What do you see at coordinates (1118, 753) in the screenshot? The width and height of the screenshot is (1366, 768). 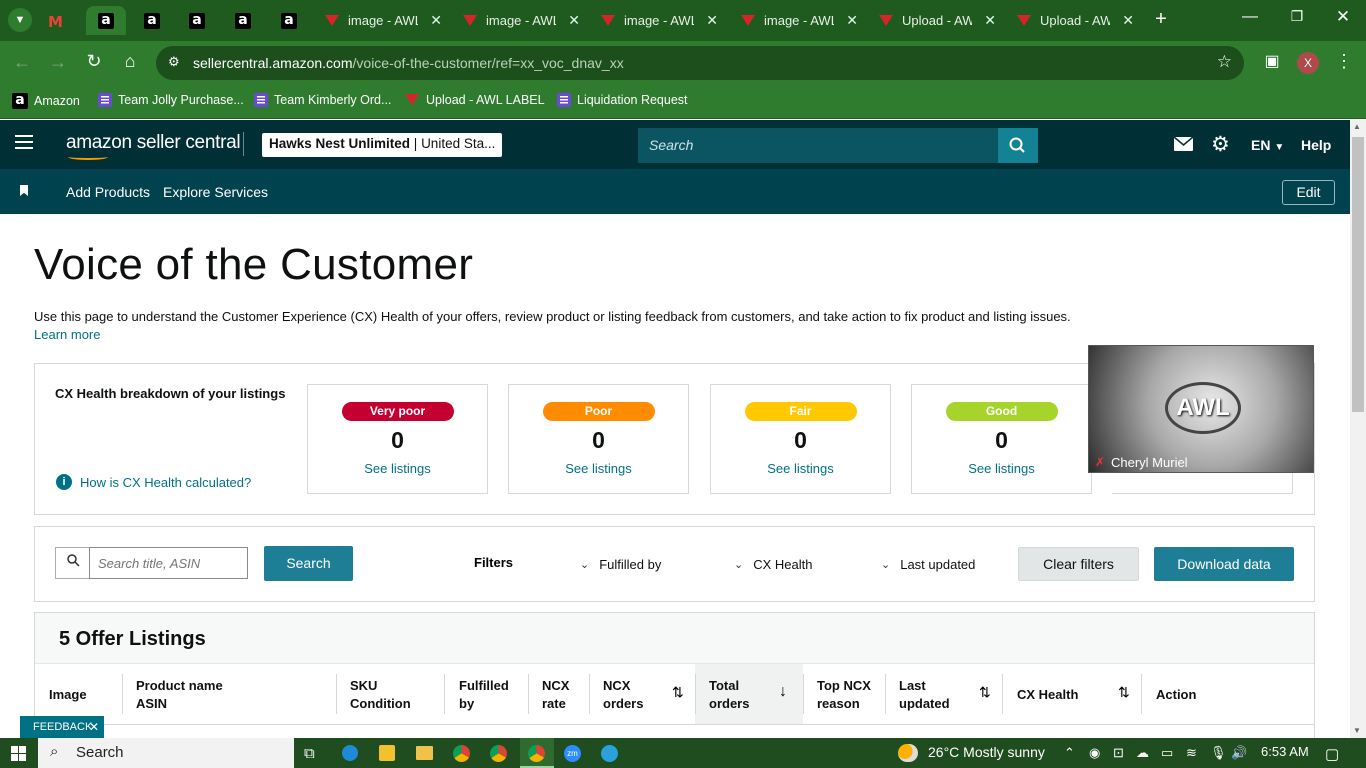 I see `meet-icon: ⊡` at bounding box center [1118, 753].